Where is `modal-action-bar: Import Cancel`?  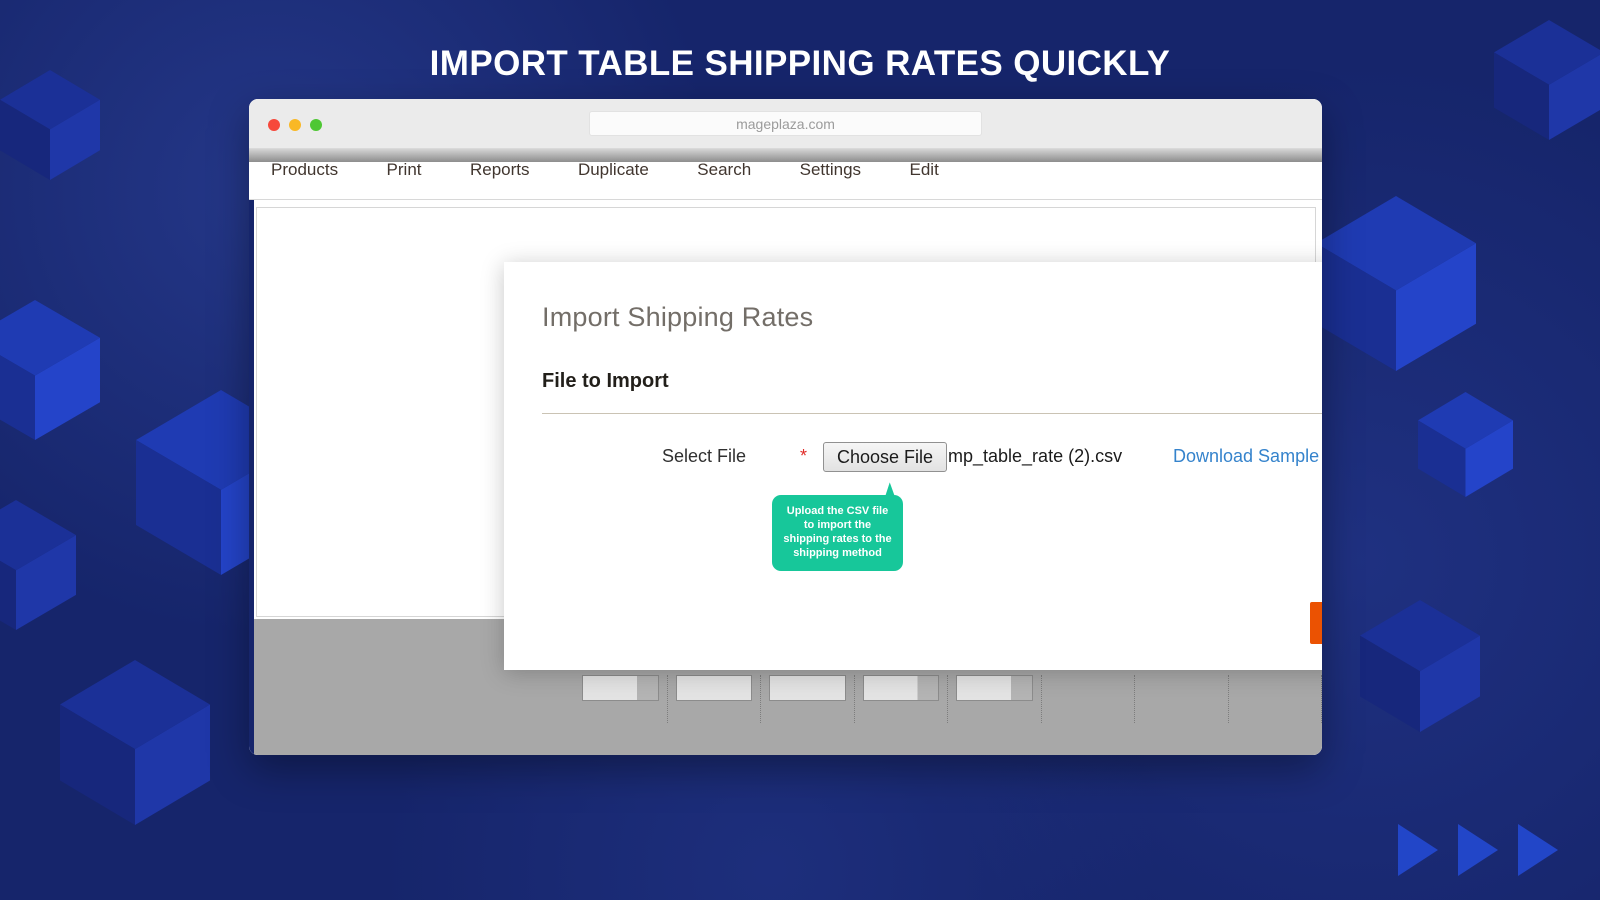 modal-action-bar: Import Cancel is located at coordinates (1315, 623).